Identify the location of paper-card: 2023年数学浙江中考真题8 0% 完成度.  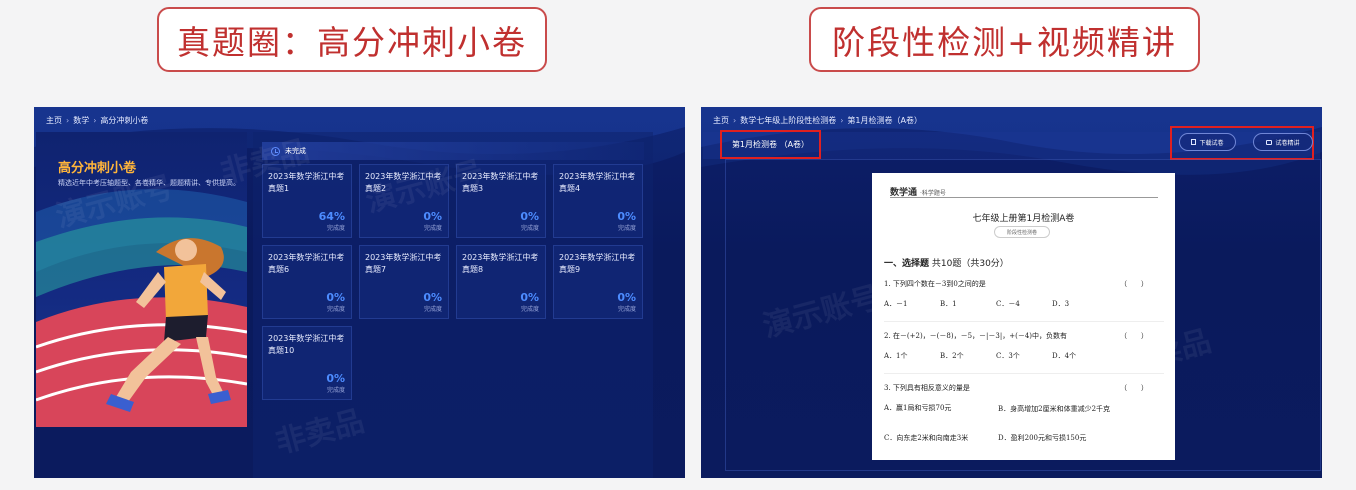
(501, 282).